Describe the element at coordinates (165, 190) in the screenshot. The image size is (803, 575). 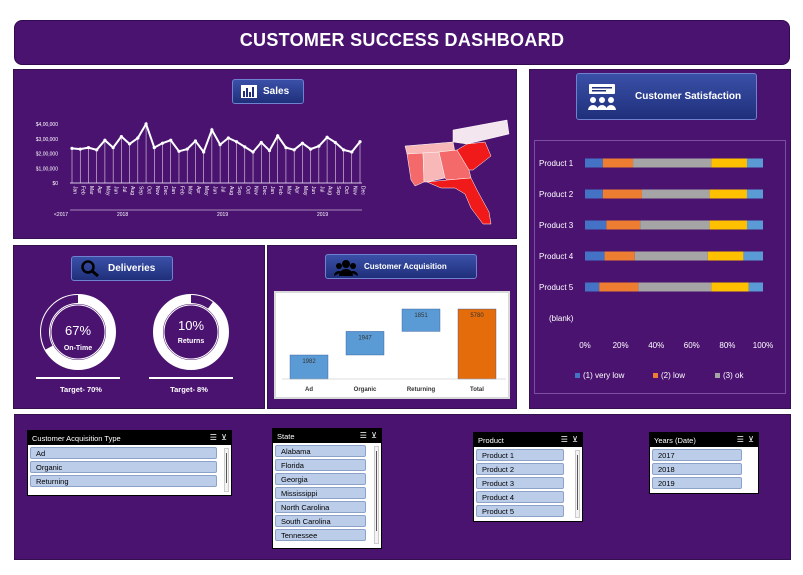
I see `sales-month-label: Dec` at that location.